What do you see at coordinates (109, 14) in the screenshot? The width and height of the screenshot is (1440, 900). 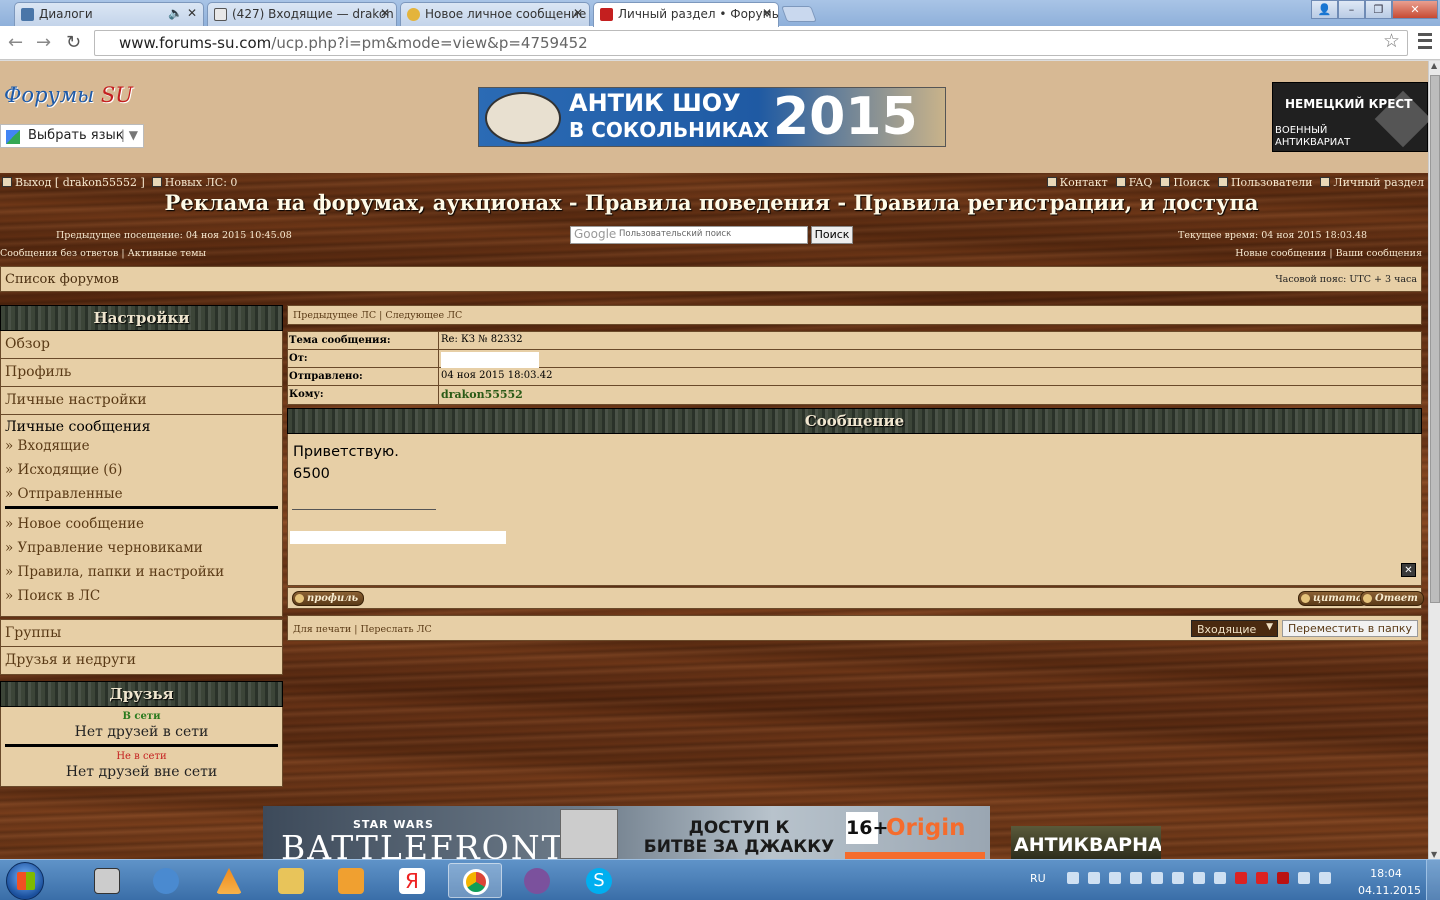 I see `browser-tab-dialogs: Диалоги 🔈 ✕` at bounding box center [109, 14].